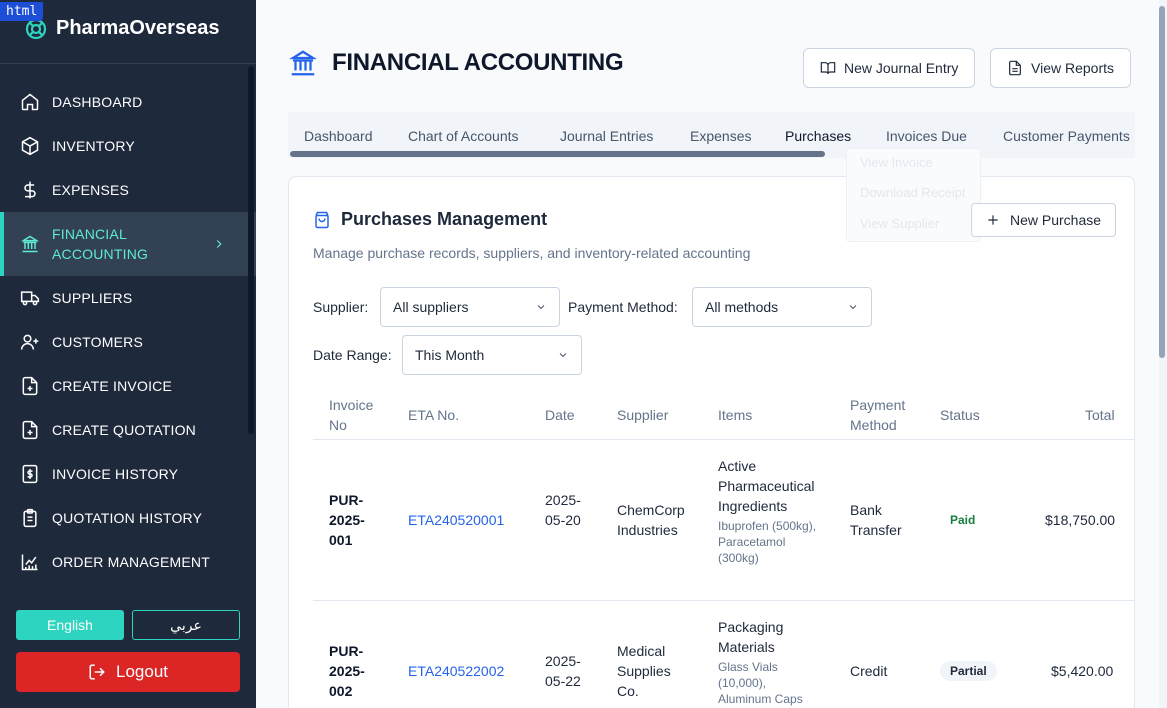 The width and height of the screenshot is (1167, 708). I want to click on cell-payment-method: Credit, so click(869, 671).